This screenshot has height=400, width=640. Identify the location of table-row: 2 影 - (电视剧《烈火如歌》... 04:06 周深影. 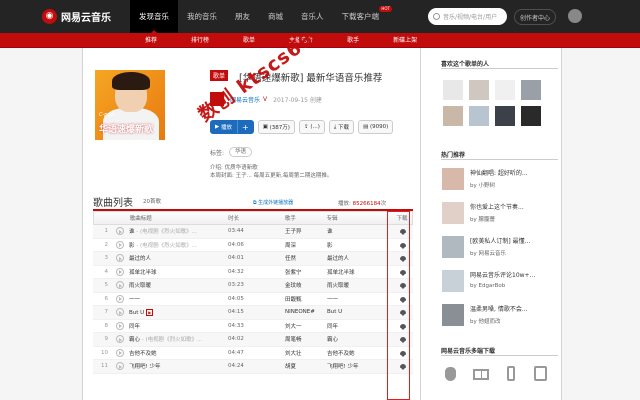
(253, 245).